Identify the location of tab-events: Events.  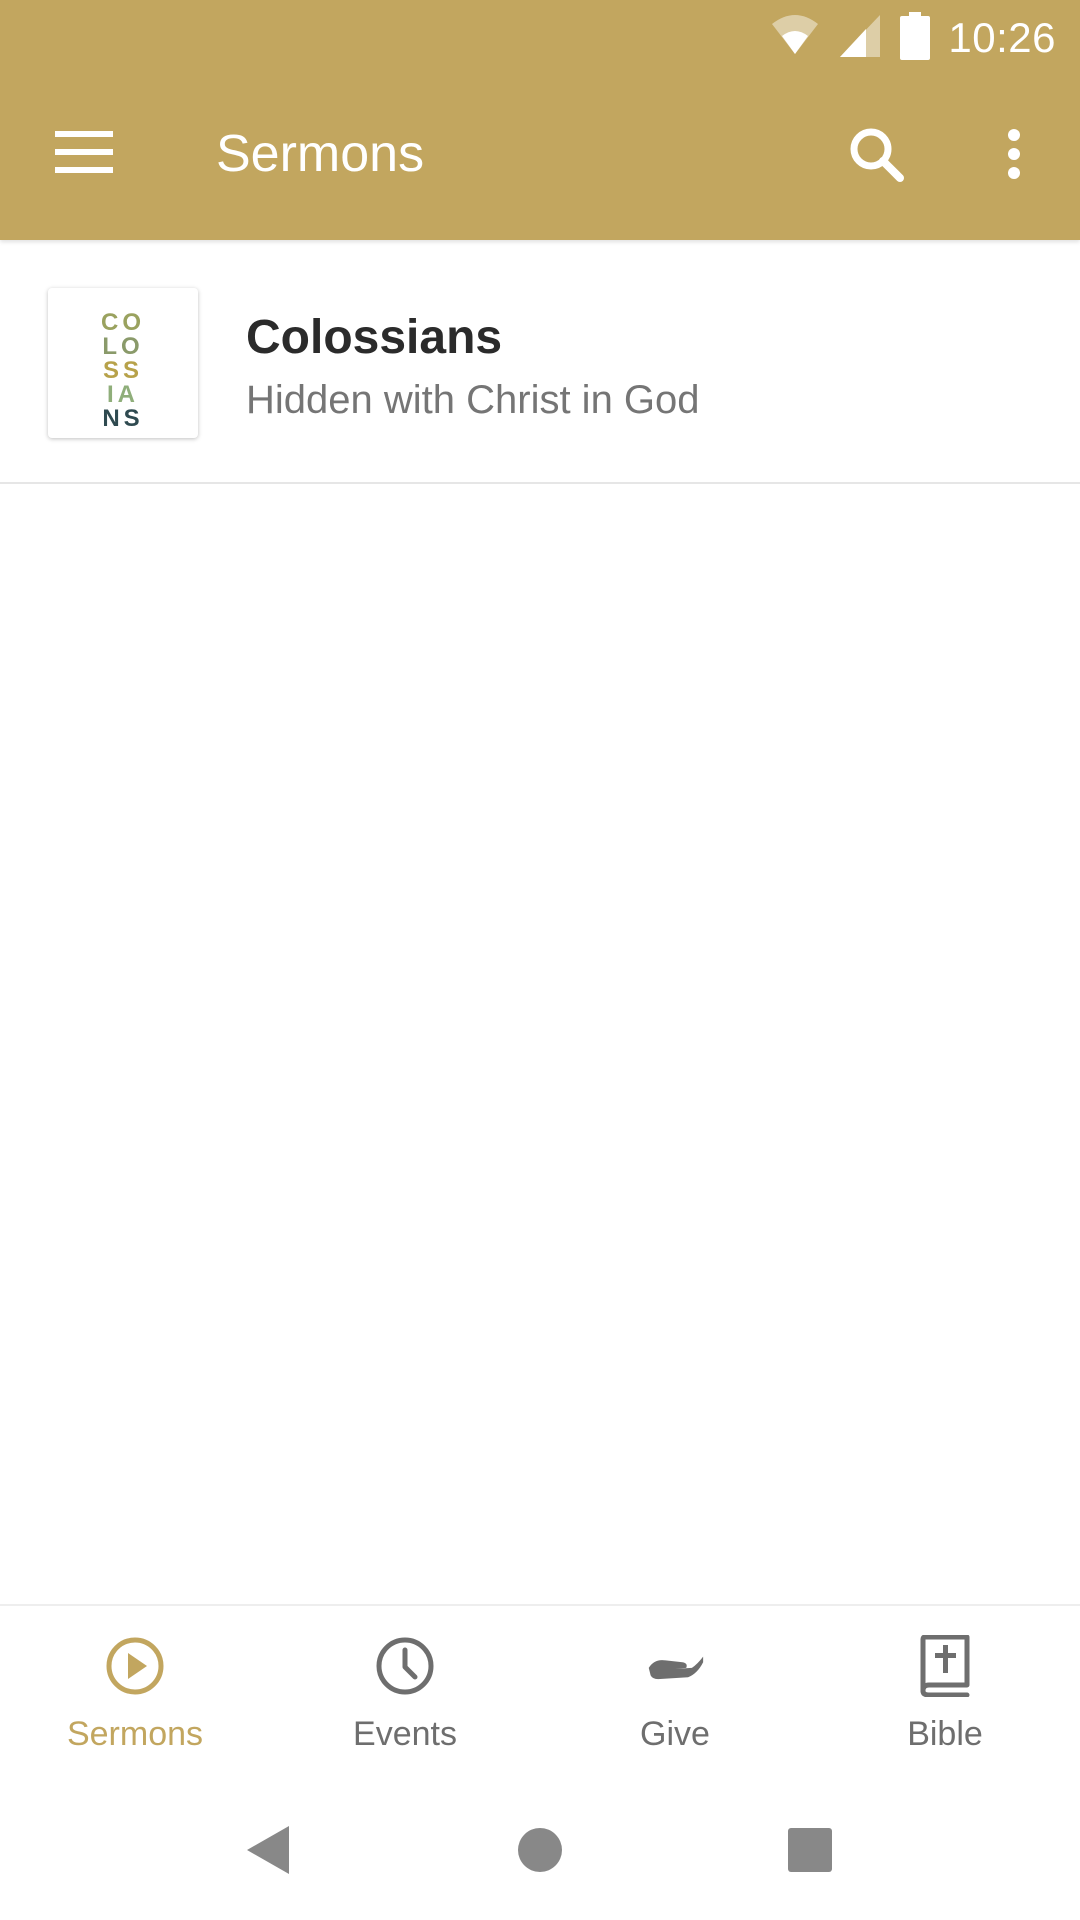
(405, 1696).